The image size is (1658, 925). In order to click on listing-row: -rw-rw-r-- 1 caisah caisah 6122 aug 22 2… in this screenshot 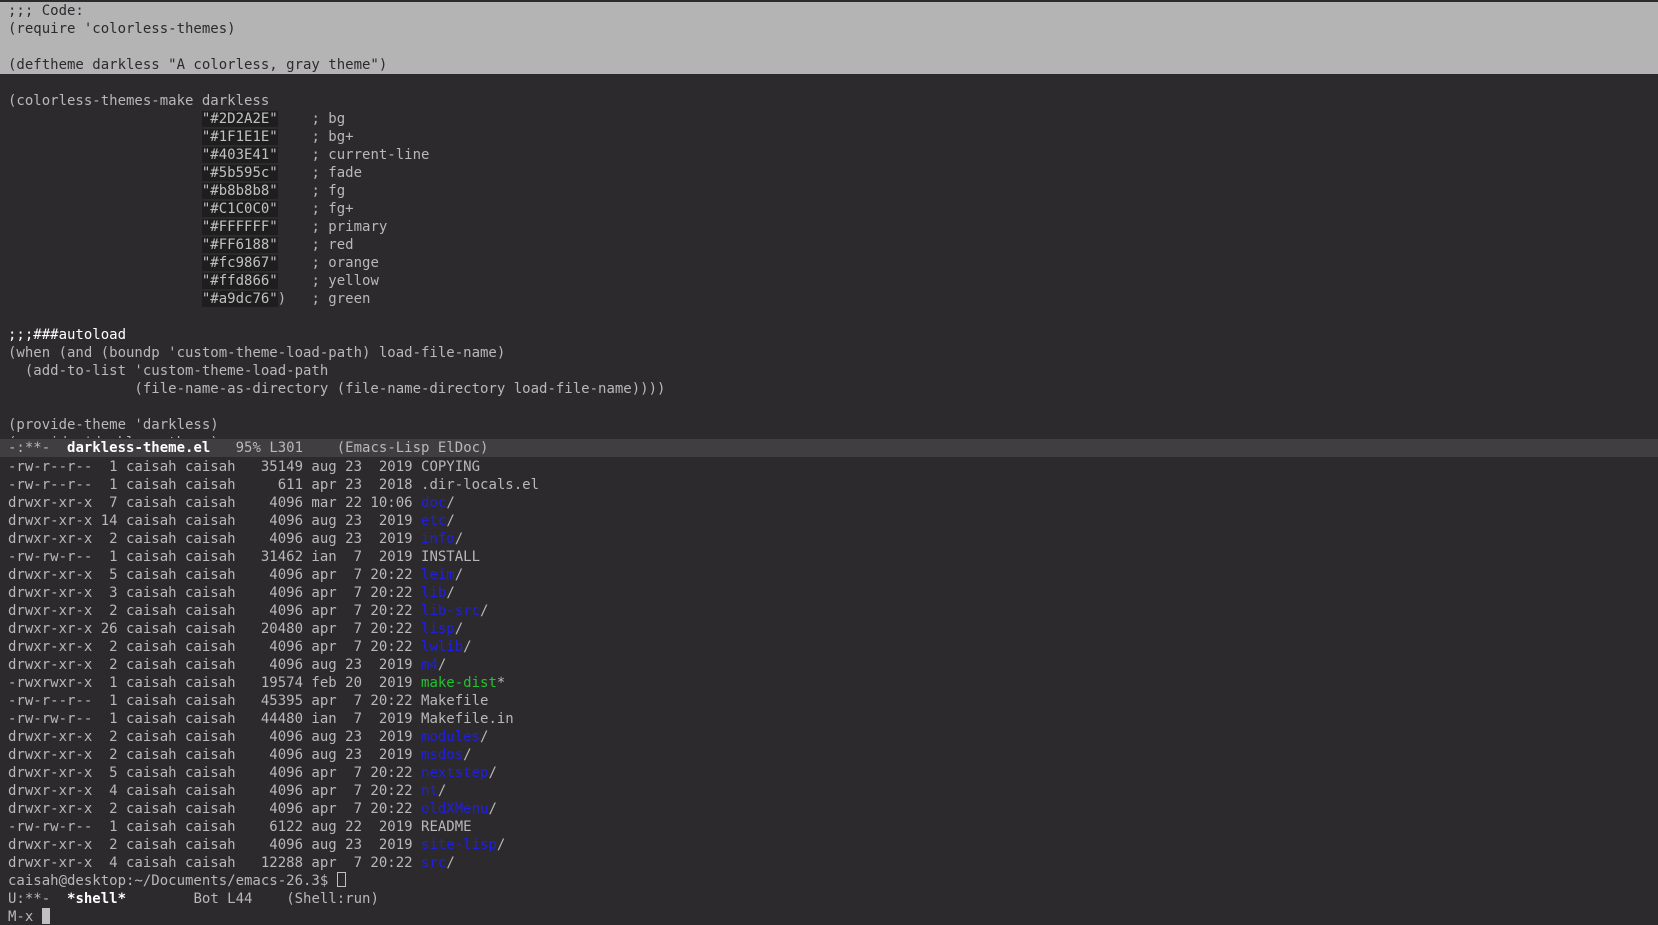, I will do `click(829, 827)`.